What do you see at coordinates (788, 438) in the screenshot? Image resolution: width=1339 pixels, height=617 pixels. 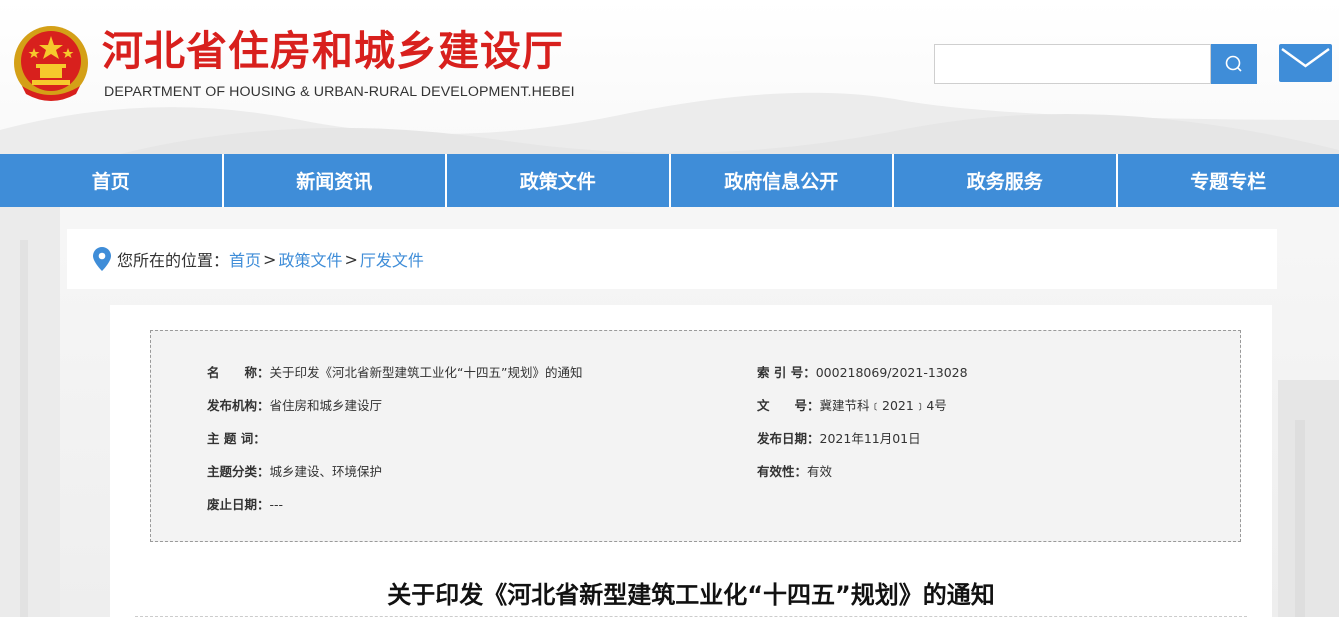 I see `meta-date-label: 发布日期：` at bounding box center [788, 438].